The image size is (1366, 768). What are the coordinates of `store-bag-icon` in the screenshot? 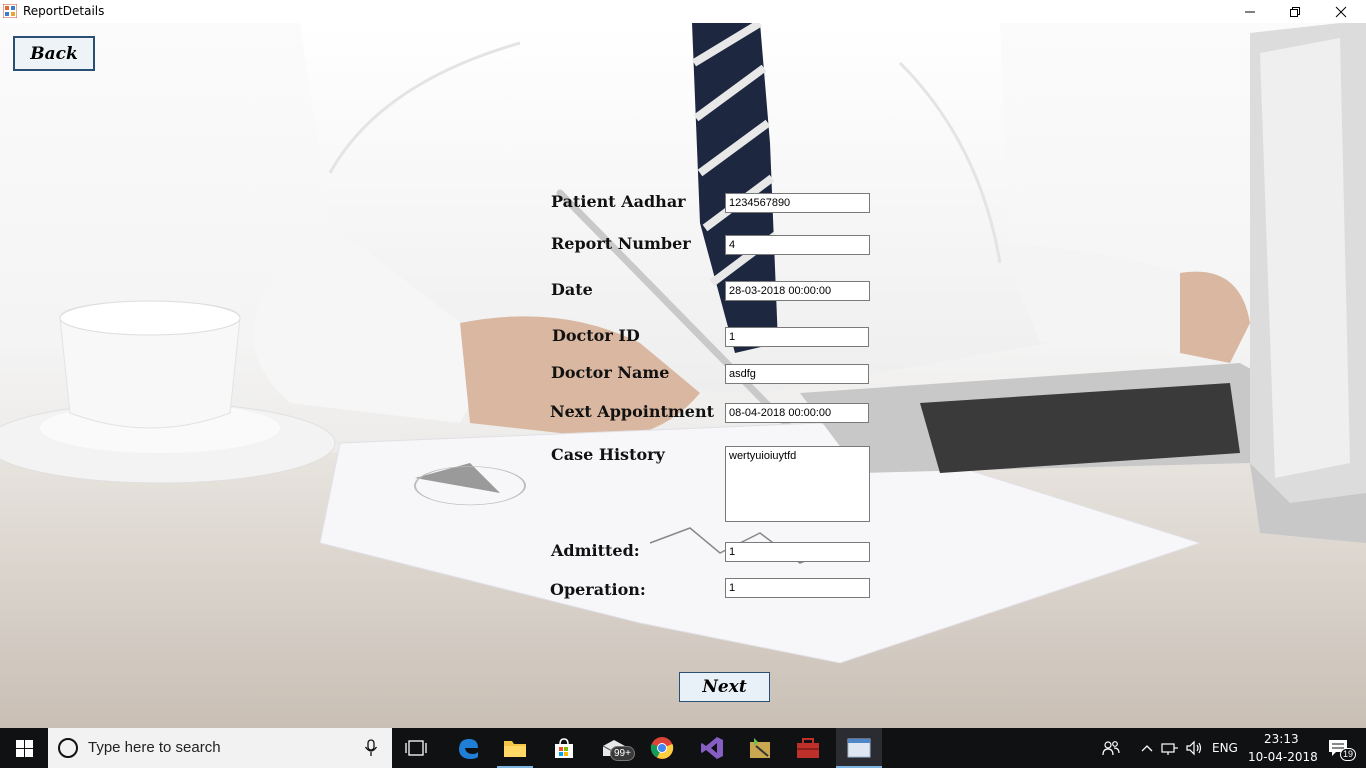 It's located at (564, 748).